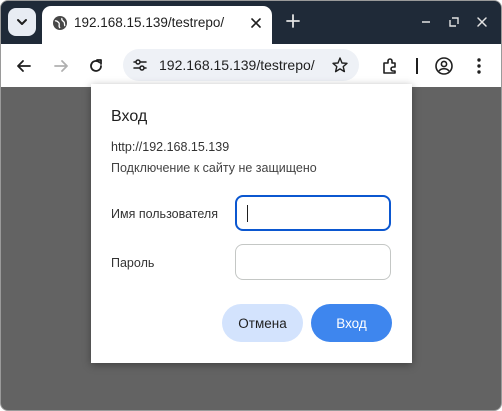 This screenshot has width=502, height=411. Describe the element at coordinates (170, 147) in the screenshot. I see `dialog-origin: http://192.168.15.139` at that location.